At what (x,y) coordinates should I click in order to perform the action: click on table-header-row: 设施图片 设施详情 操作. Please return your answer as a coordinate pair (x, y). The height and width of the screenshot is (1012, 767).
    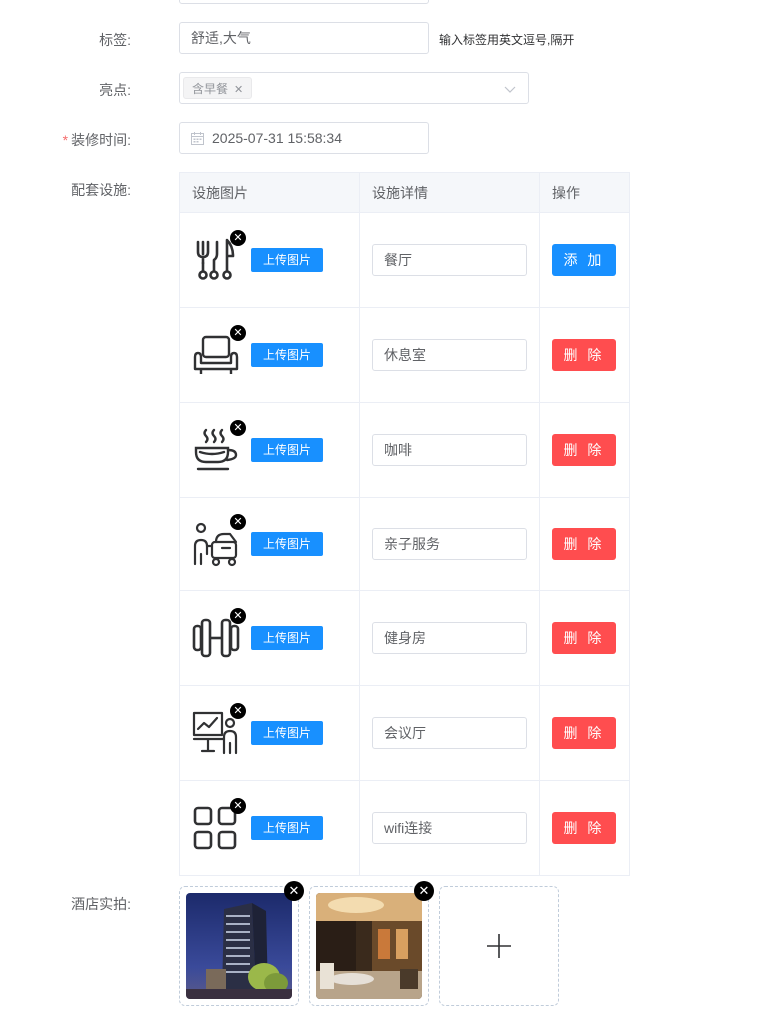
    Looking at the image, I should click on (404, 192).